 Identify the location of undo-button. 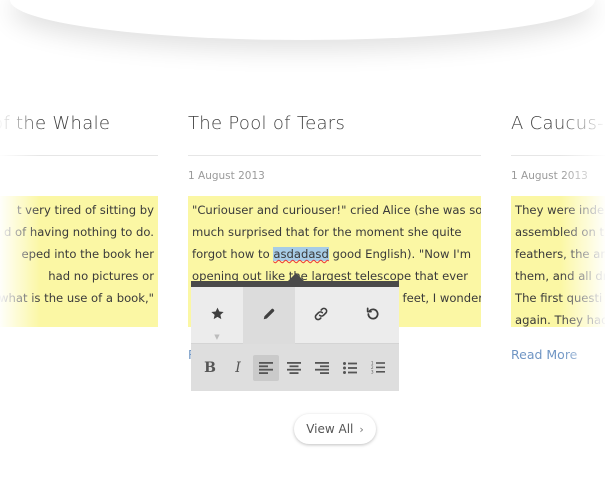
(373, 315).